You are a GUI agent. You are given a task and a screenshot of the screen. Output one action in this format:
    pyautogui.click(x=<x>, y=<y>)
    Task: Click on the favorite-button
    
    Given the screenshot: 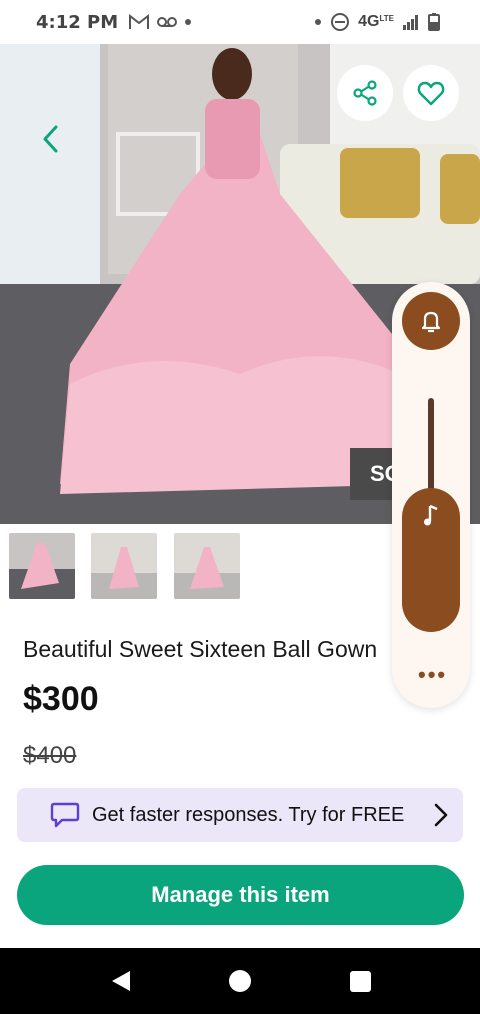 What is the action you would take?
    pyautogui.click(x=431, y=93)
    